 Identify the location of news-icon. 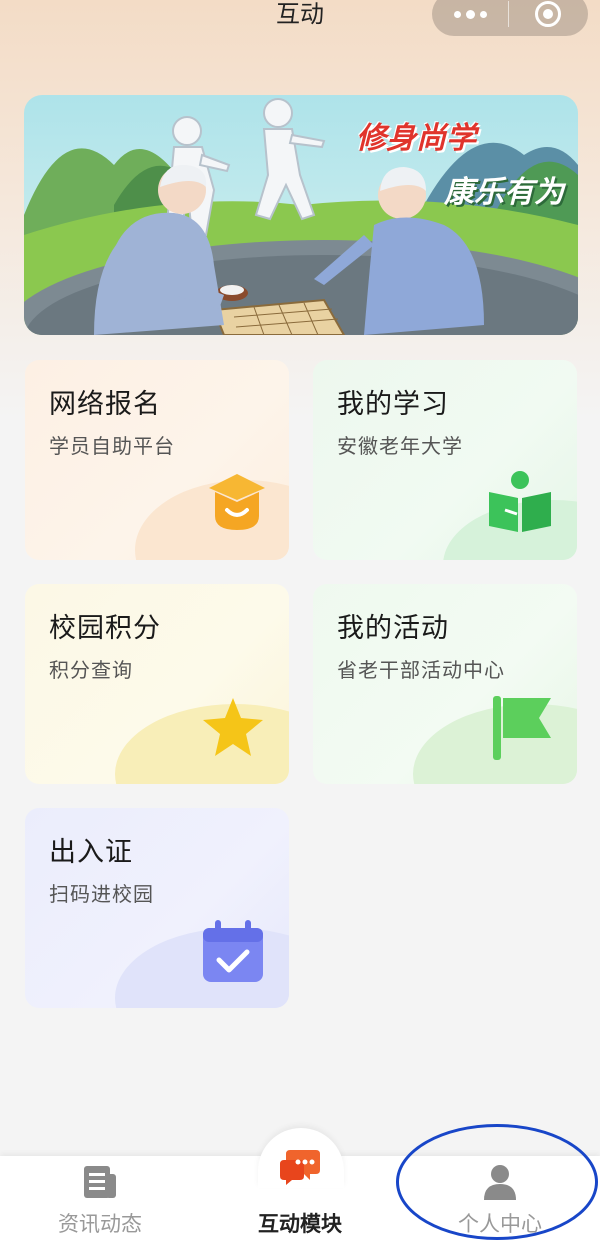
(100, 1182).